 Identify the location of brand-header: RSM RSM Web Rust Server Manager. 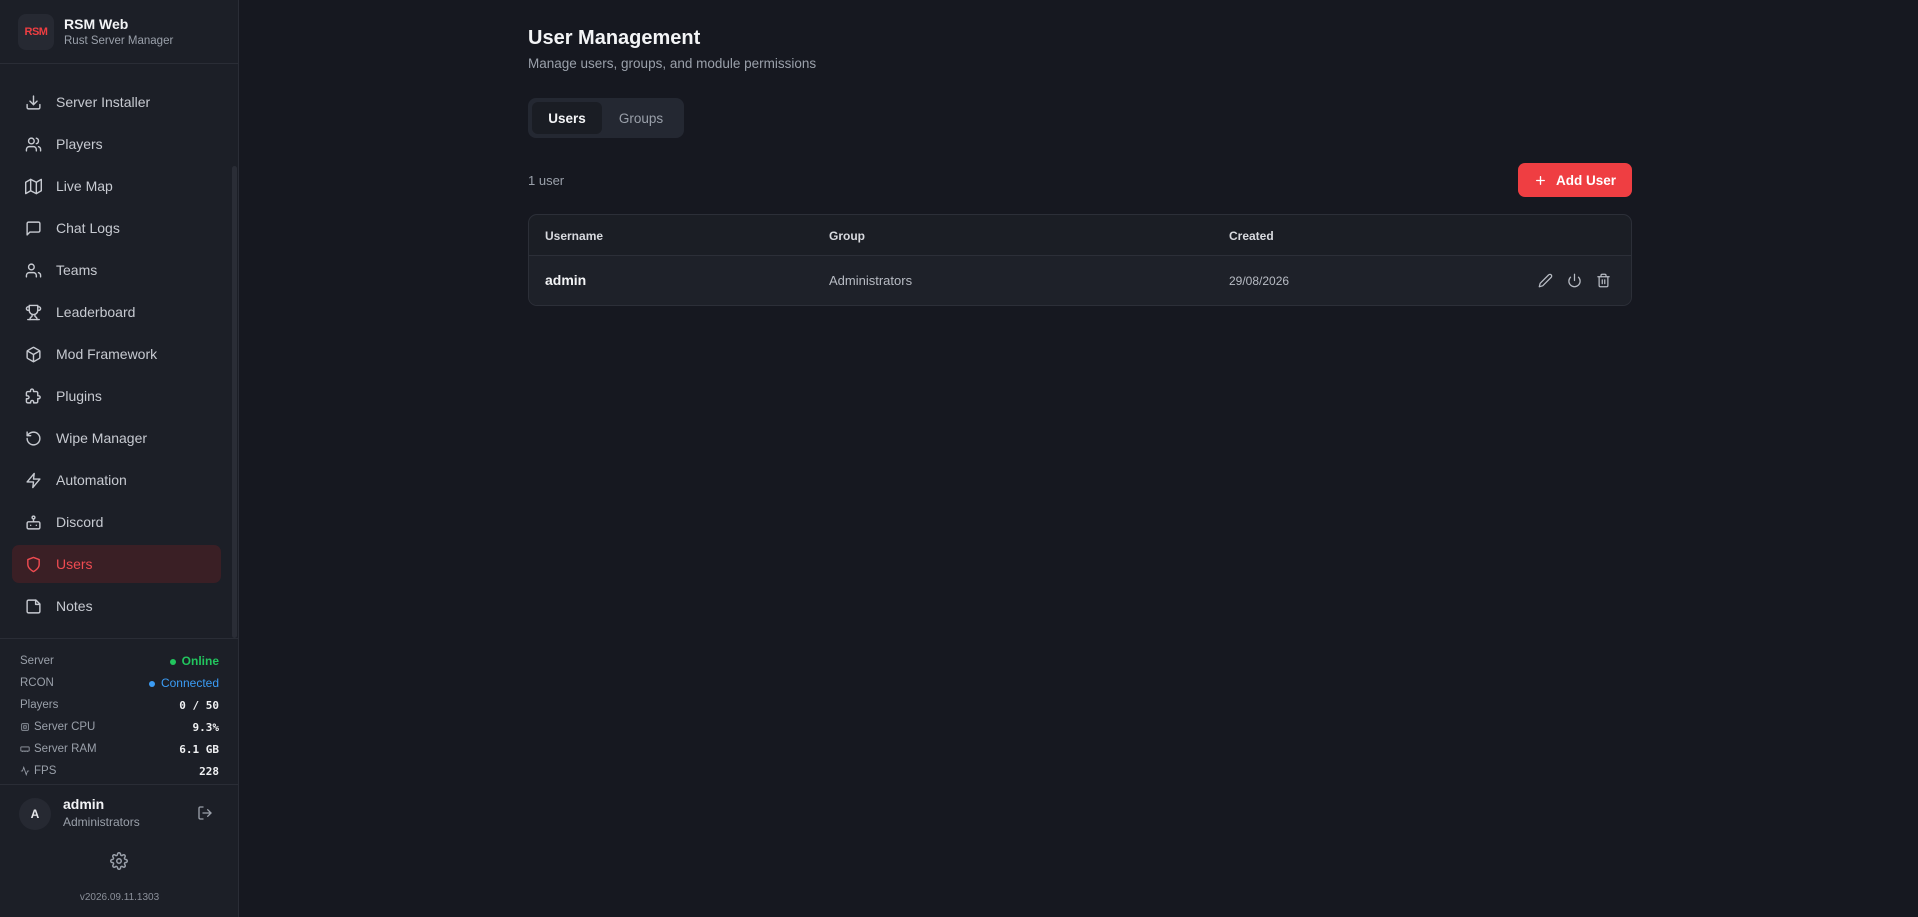
(119, 32).